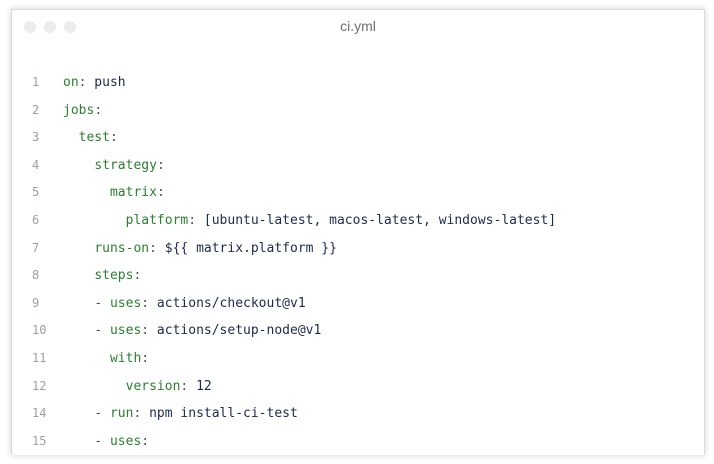 This screenshot has width=714, height=464. What do you see at coordinates (227, 303) in the screenshot?
I see `yaml-value: actions/checkout@v1` at bounding box center [227, 303].